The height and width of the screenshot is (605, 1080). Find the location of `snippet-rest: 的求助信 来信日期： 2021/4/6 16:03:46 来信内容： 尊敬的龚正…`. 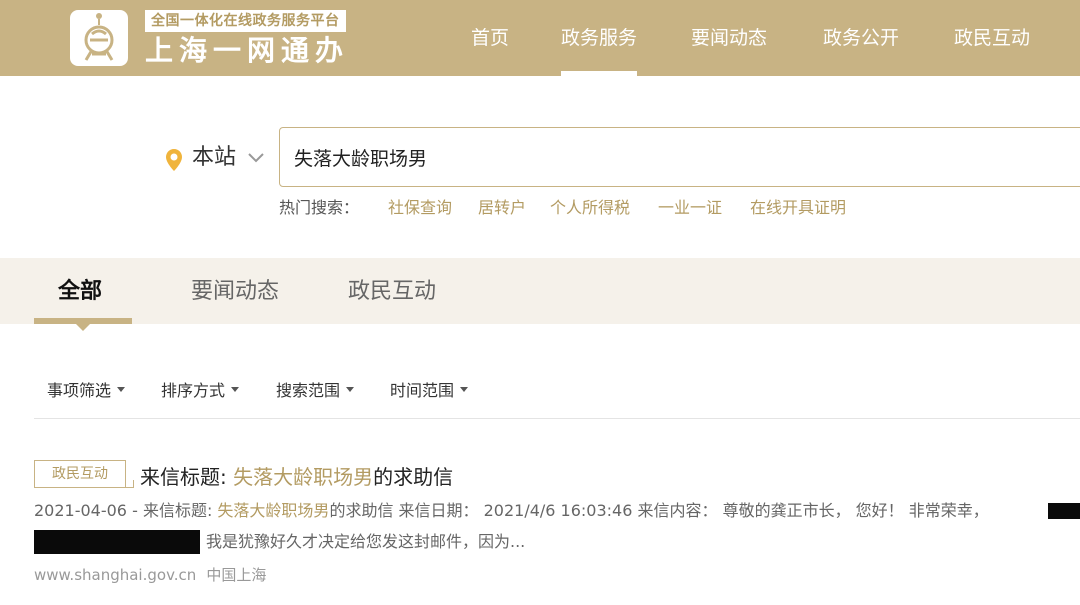

snippet-rest: 的求助信 来信日期： 2021/4/6 16:03:46 来信内容： 尊敬的龚正… is located at coordinates (659, 510).